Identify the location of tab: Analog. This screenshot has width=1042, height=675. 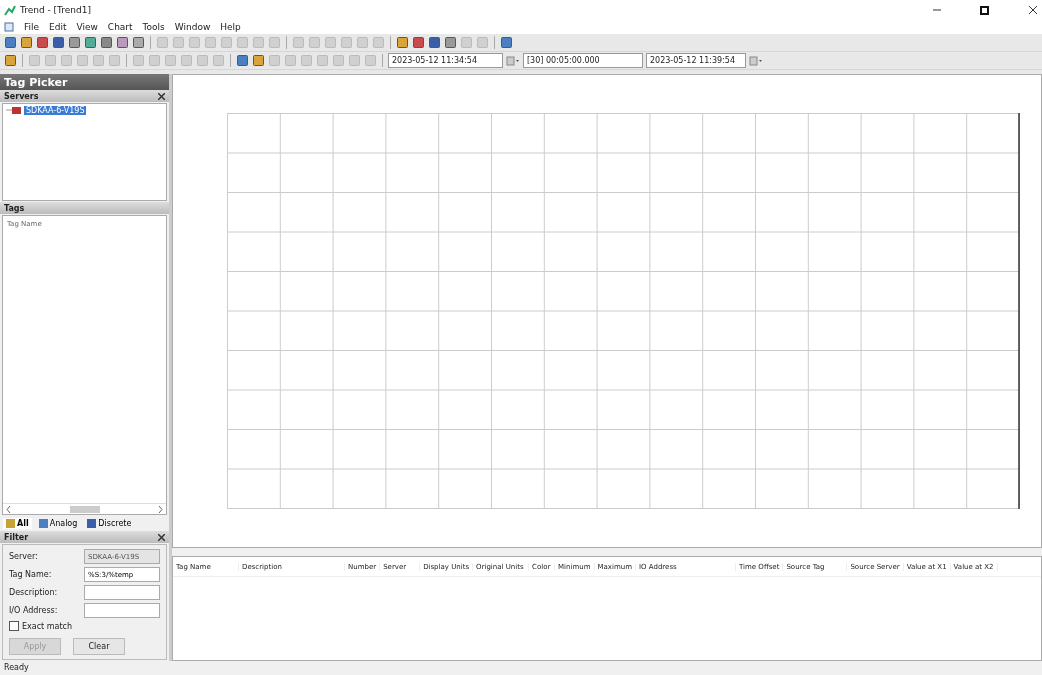
(58, 523).